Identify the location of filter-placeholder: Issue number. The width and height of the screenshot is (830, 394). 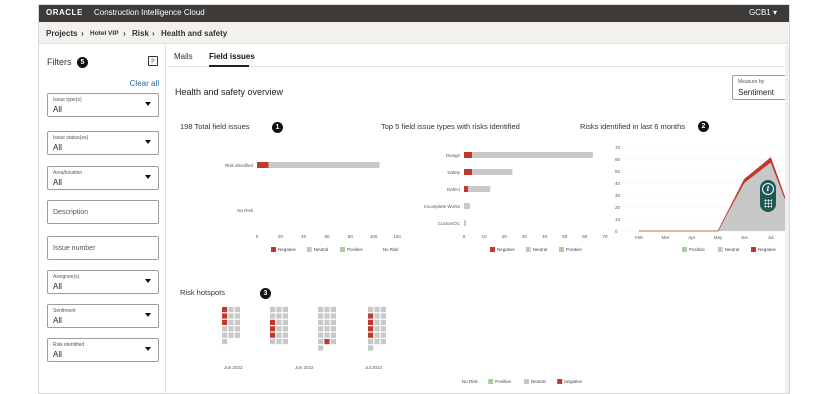
(74, 248).